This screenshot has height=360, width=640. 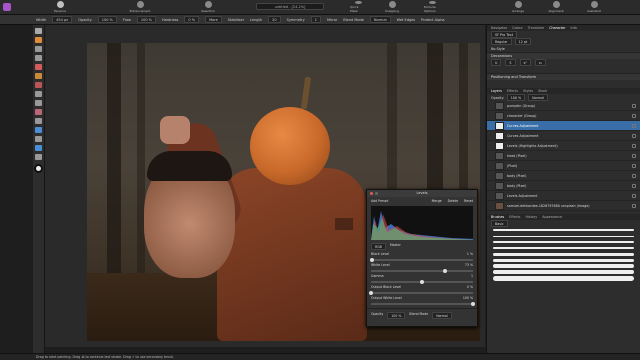 What do you see at coordinates (208, 7) in the screenshot?
I see `selection-button: Selection` at bounding box center [208, 7].